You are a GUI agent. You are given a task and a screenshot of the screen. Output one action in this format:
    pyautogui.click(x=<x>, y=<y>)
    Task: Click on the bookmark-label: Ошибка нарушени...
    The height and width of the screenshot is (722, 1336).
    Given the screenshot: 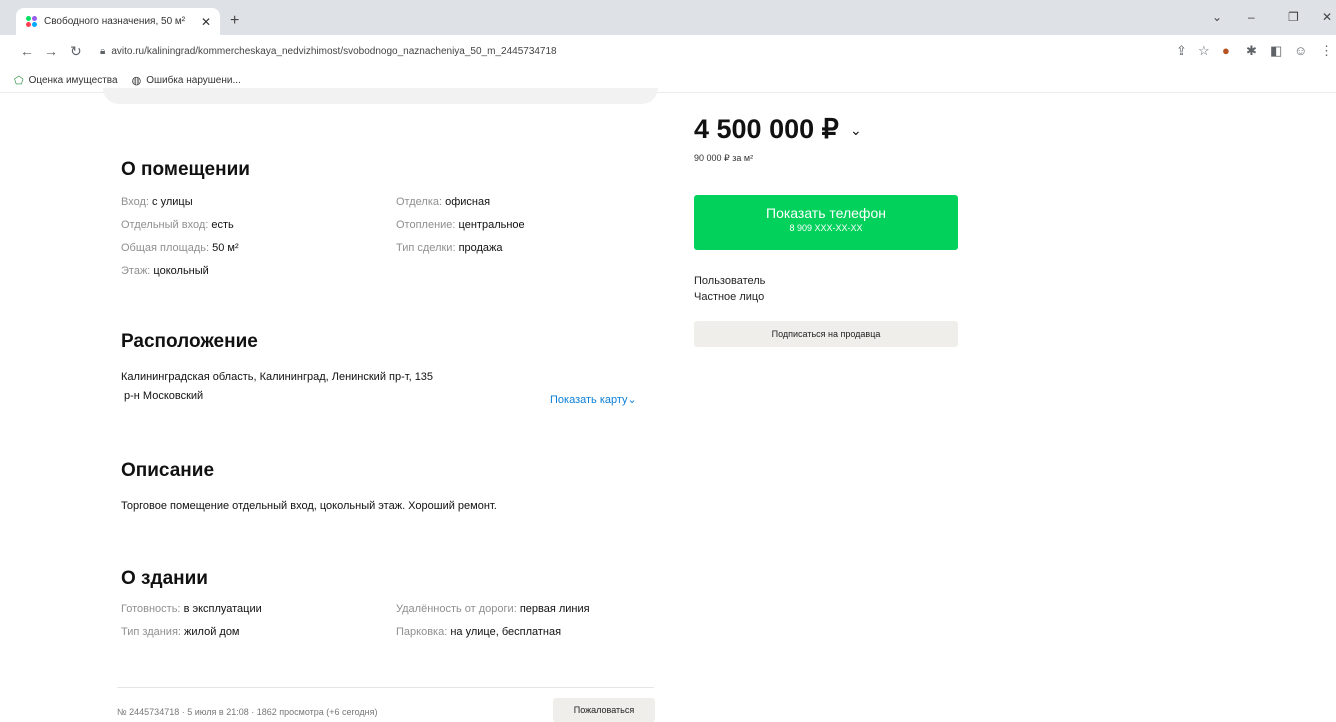 What is the action you would take?
    pyautogui.click(x=193, y=80)
    